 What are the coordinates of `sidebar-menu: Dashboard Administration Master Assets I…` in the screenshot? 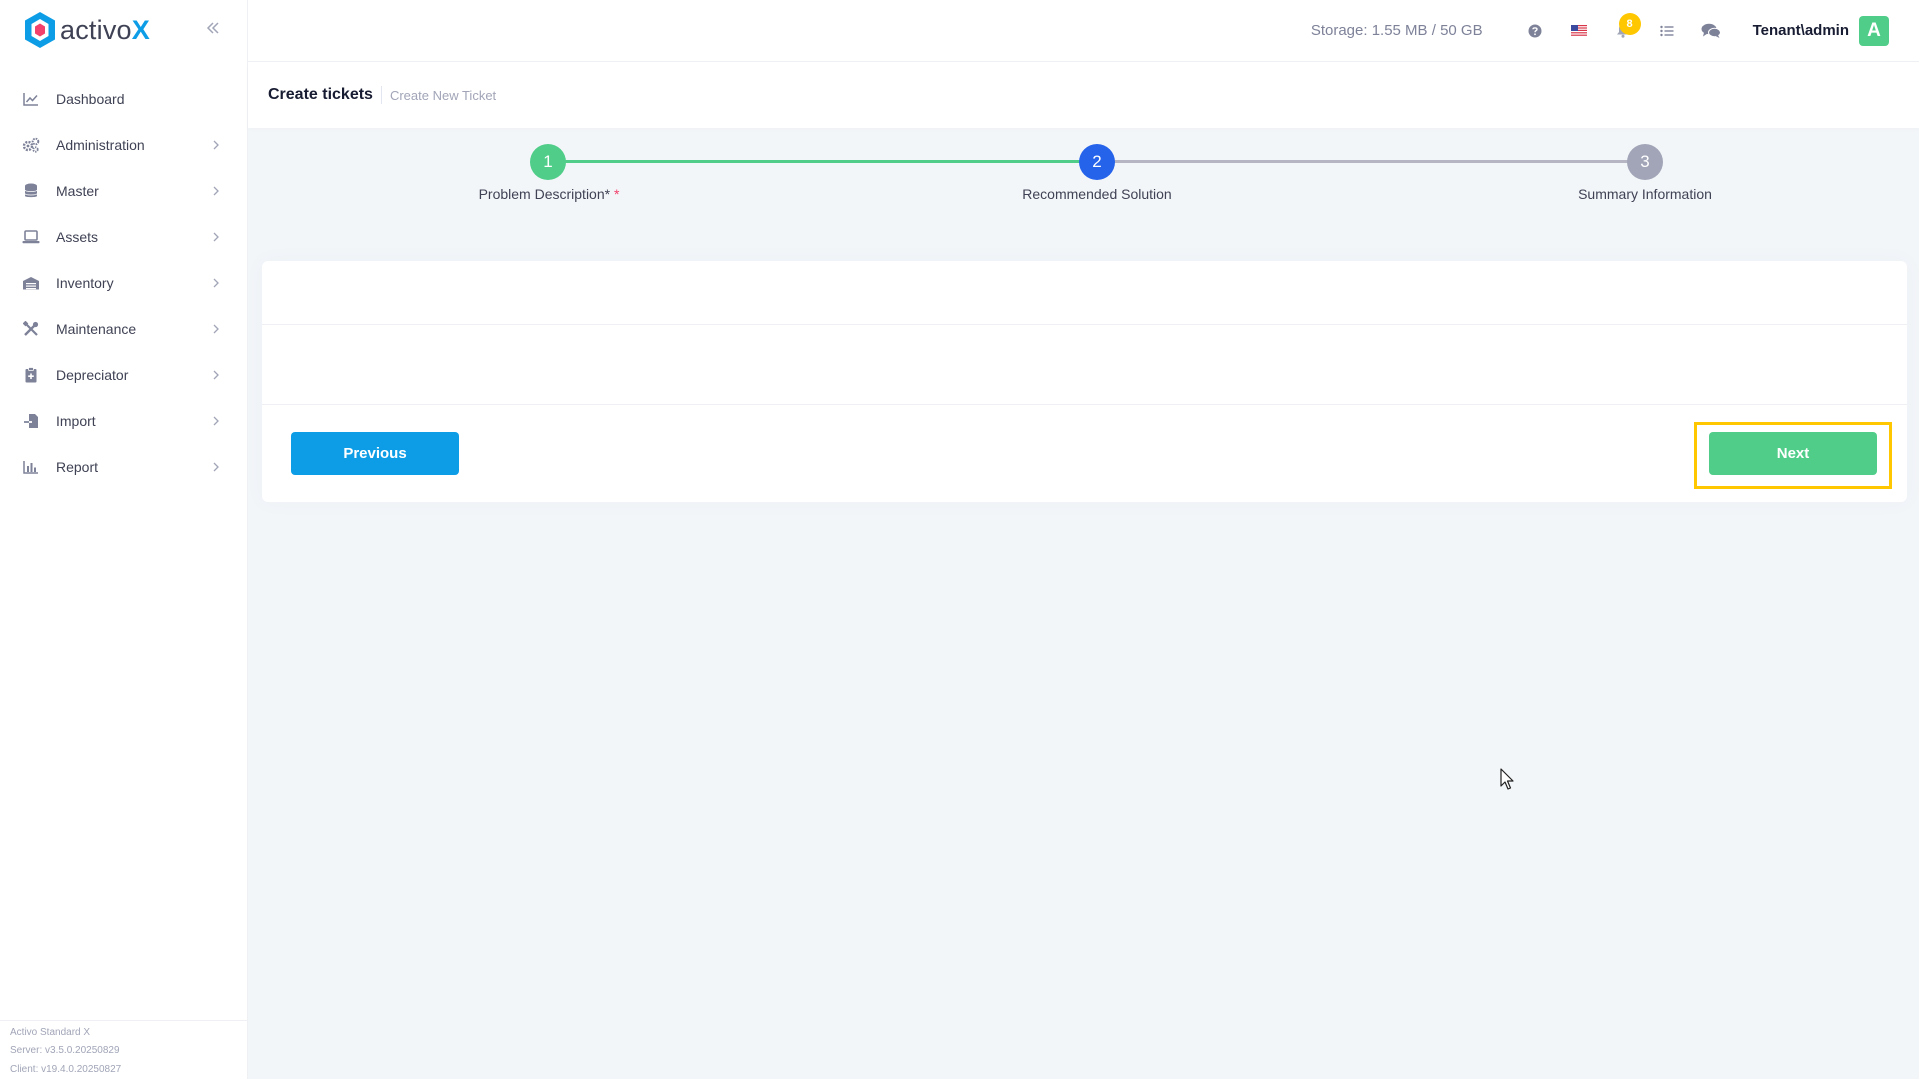 It's located at (123, 283).